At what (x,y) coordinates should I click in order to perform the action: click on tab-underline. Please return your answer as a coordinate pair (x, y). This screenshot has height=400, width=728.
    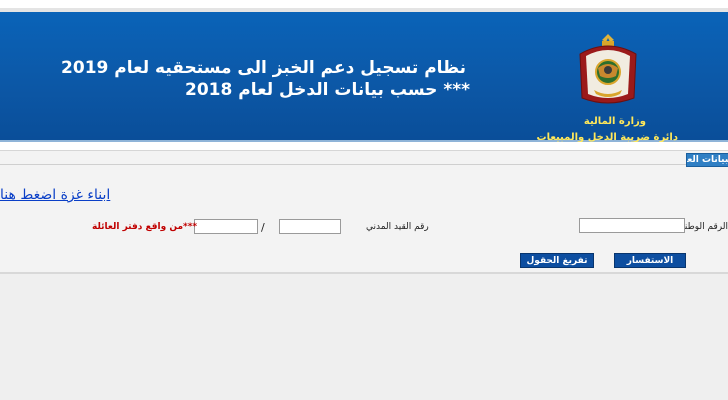
    Looking at the image, I should click on (343, 164).